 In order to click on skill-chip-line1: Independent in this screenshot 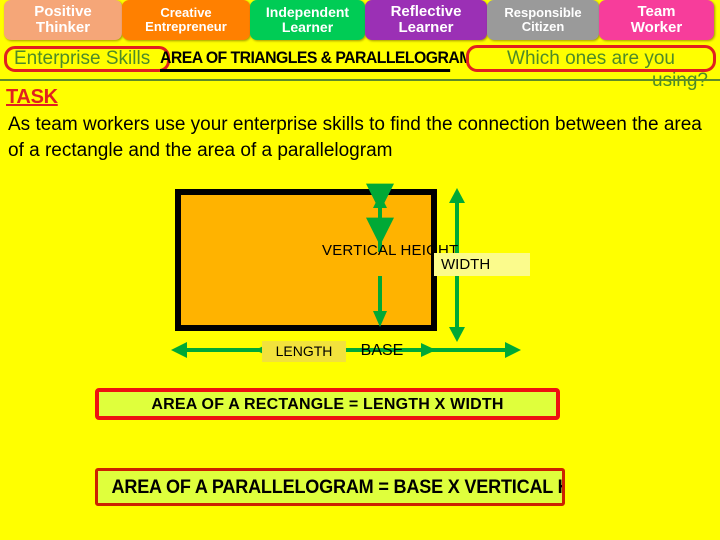, I will do `click(307, 12)`.